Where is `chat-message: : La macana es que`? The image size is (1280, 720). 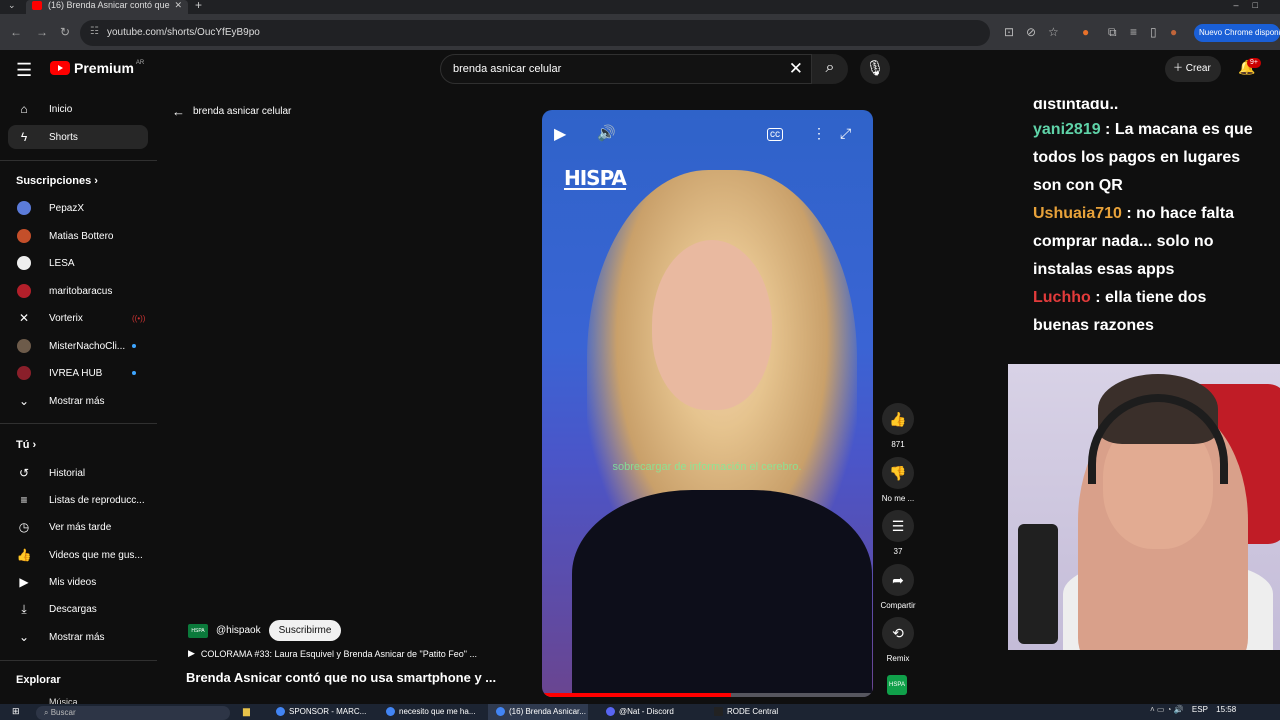 chat-message: : La macana es que is located at coordinates (1176, 129).